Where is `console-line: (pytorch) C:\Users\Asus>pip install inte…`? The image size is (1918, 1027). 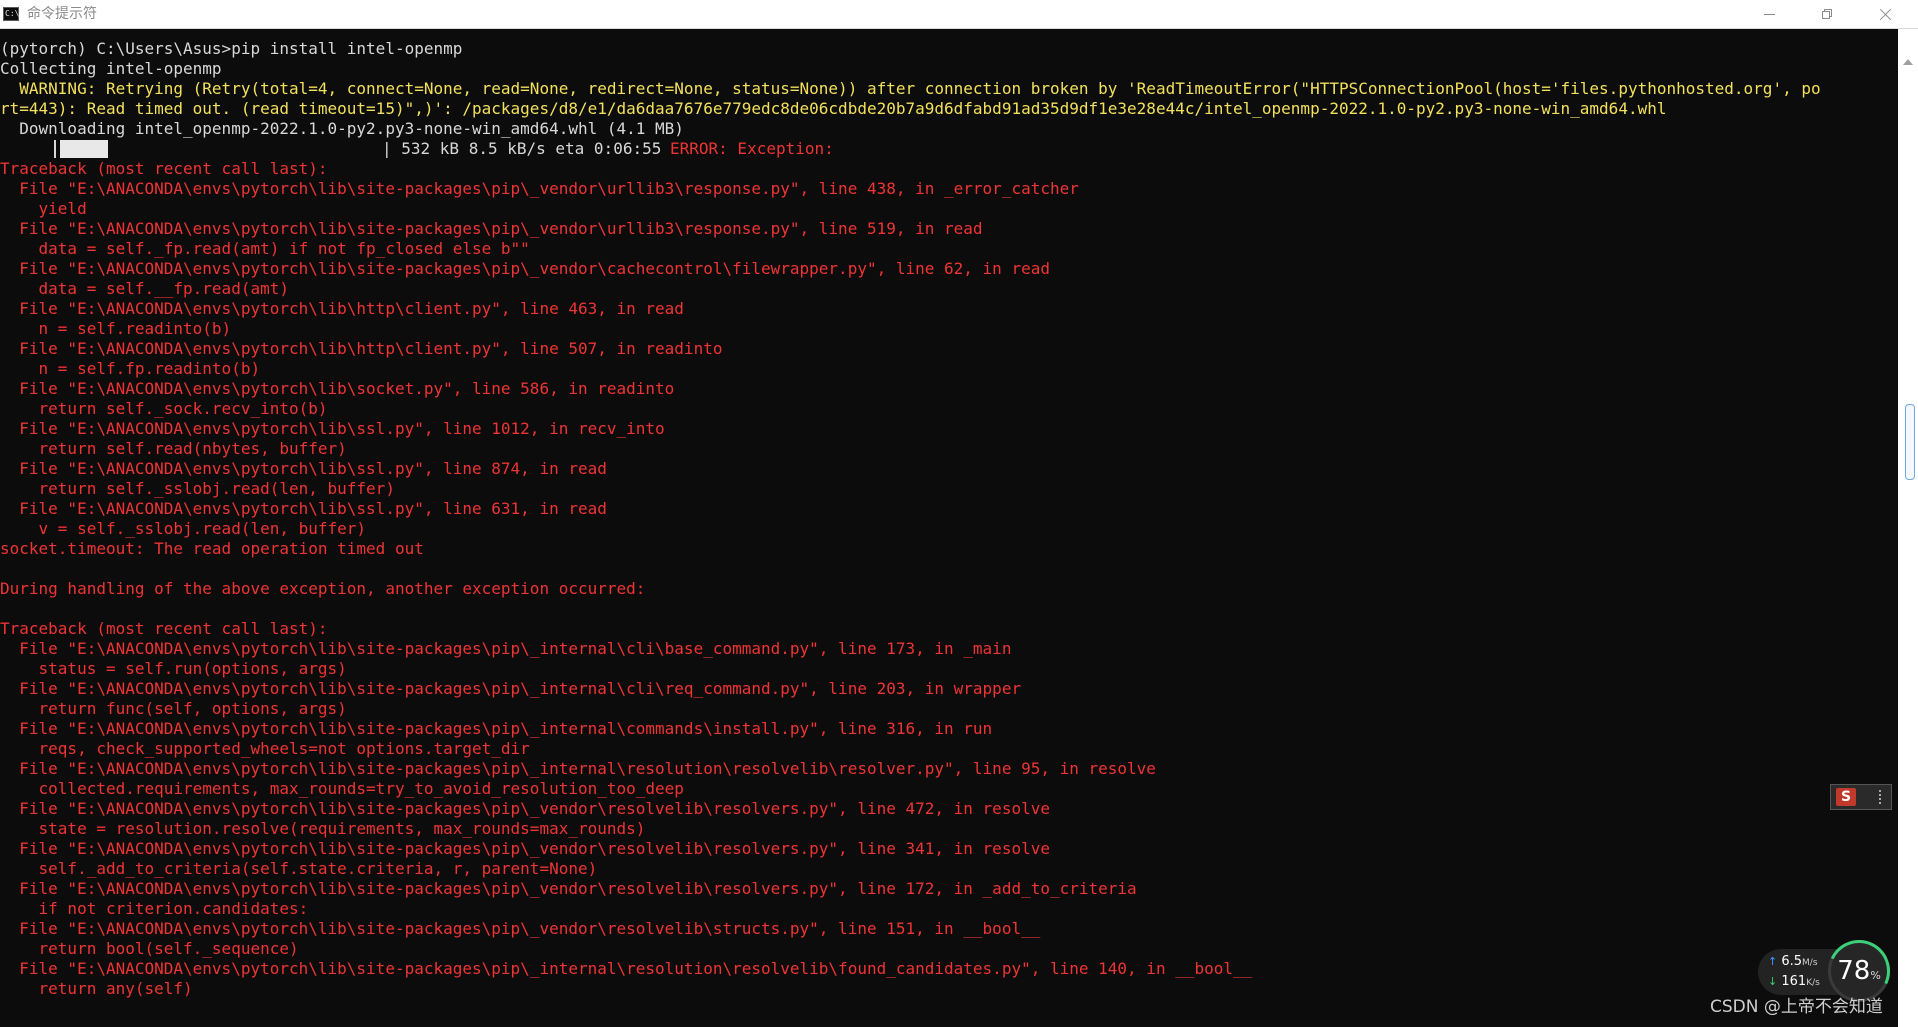 console-line: (pytorch) C:\Users\Asus>pip install inte… is located at coordinates (231, 48).